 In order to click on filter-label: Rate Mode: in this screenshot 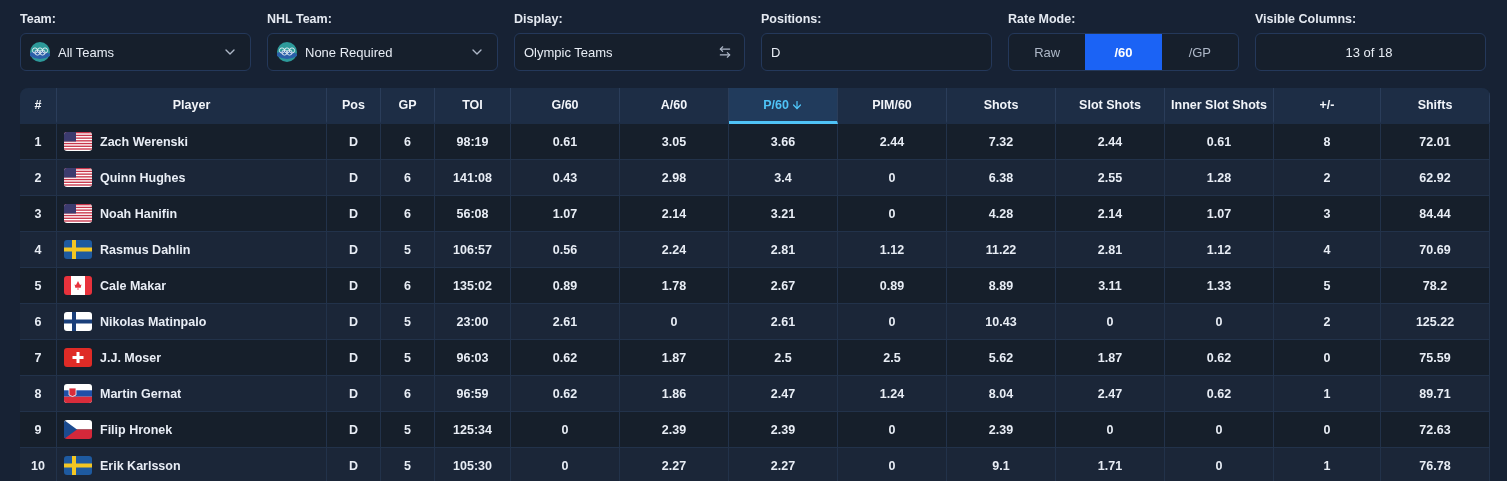, I will do `click(1042, 19)`.